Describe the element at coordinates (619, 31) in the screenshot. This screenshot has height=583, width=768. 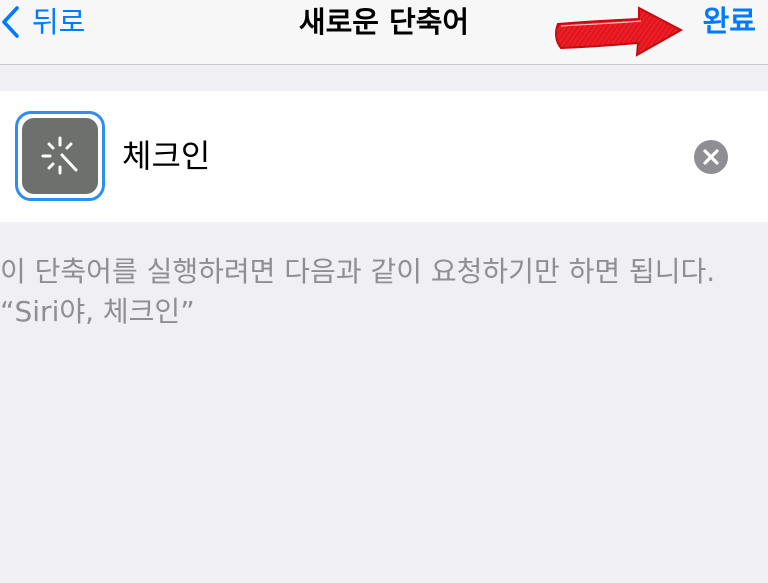
I see `red-arrow-annotation` at that location.